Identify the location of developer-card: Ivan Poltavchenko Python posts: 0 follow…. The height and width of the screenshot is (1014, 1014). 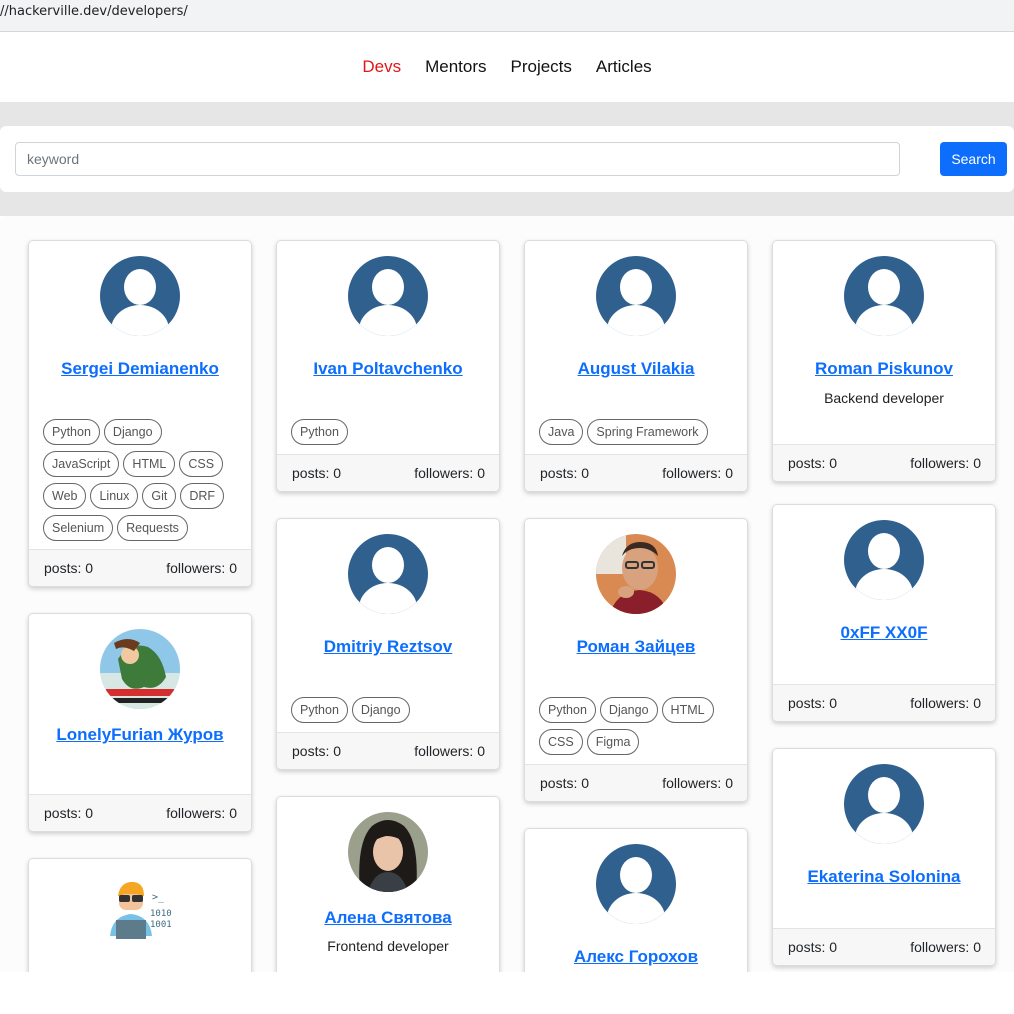
(388, 366).